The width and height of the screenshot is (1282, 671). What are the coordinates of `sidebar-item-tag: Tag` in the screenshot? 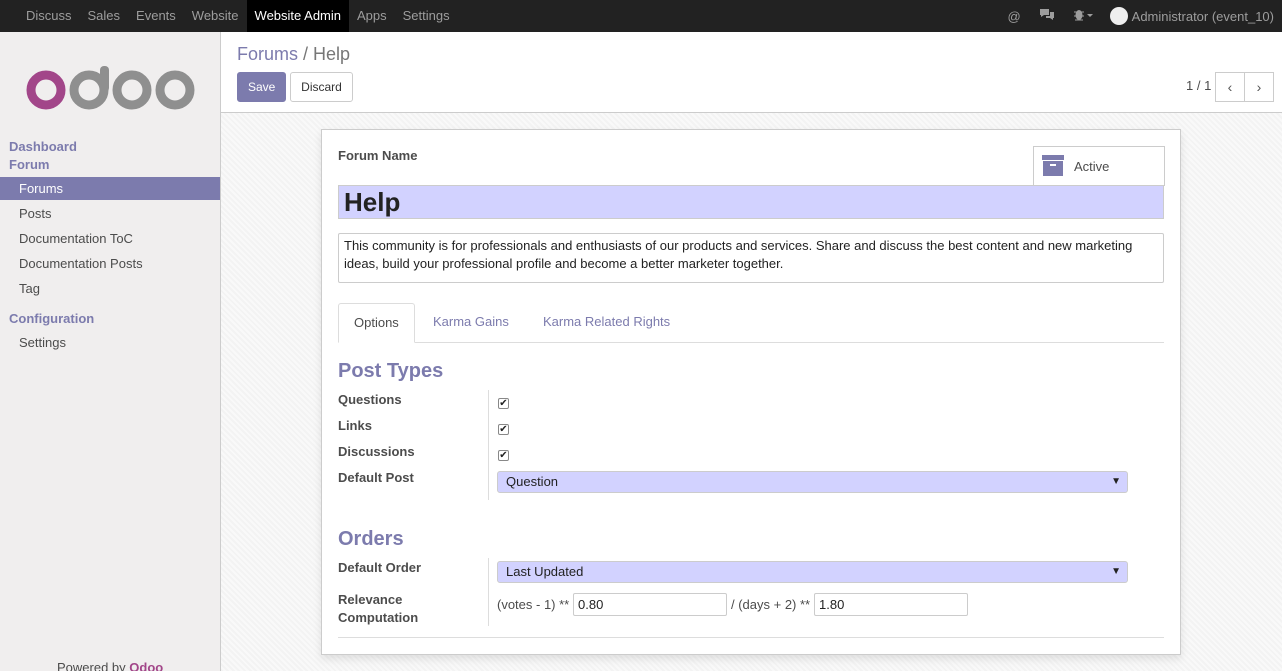 It's located at (110, 288).